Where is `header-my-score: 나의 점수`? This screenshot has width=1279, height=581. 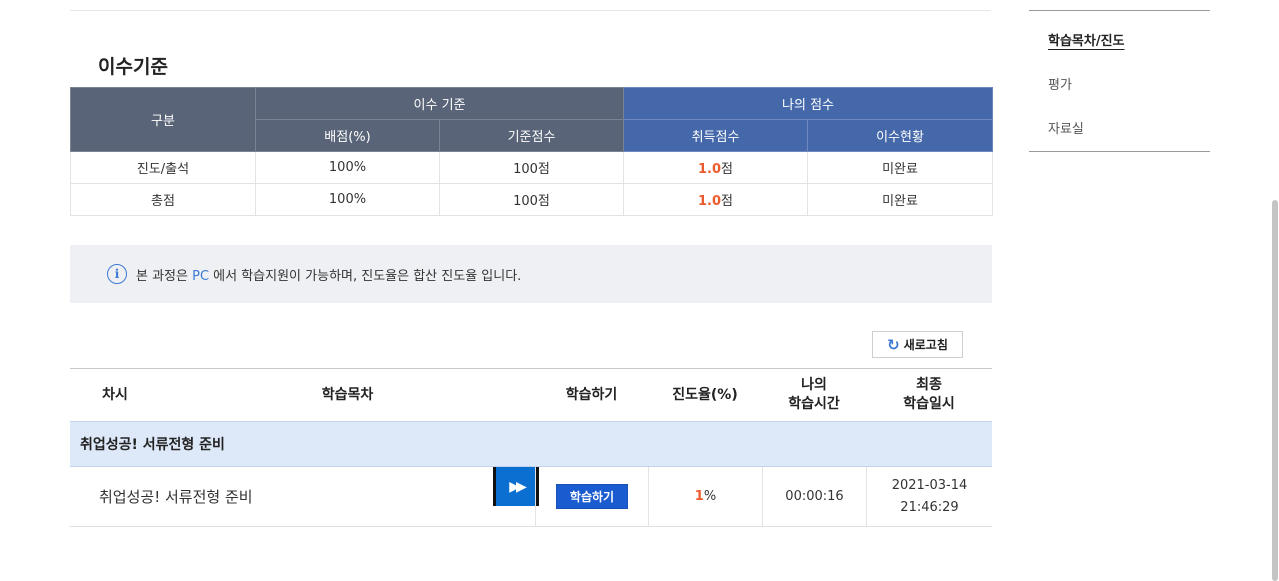 header-my-score: 나의 점수 is located at coordinates (808, 103).